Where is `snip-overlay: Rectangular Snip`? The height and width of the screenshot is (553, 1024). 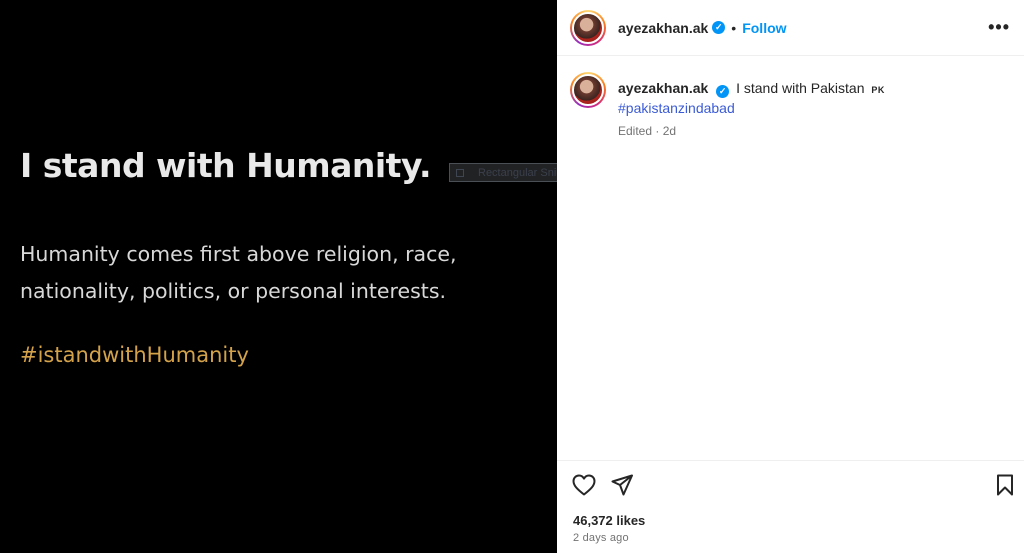
snip-overlay: Rectangular Snip is located at coordinates (503, 172).